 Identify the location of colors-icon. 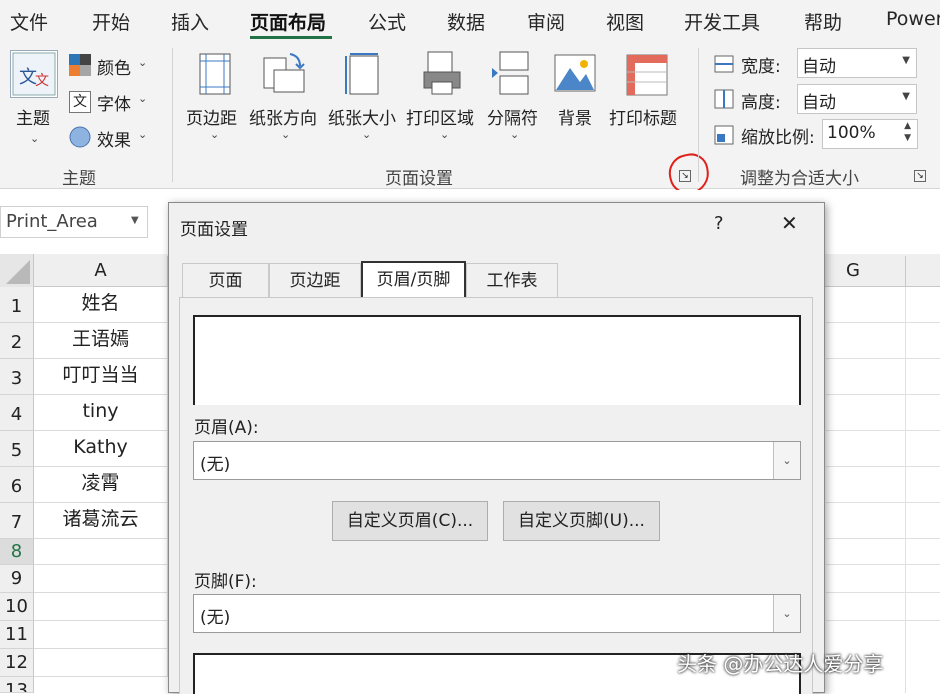
(80, 65).